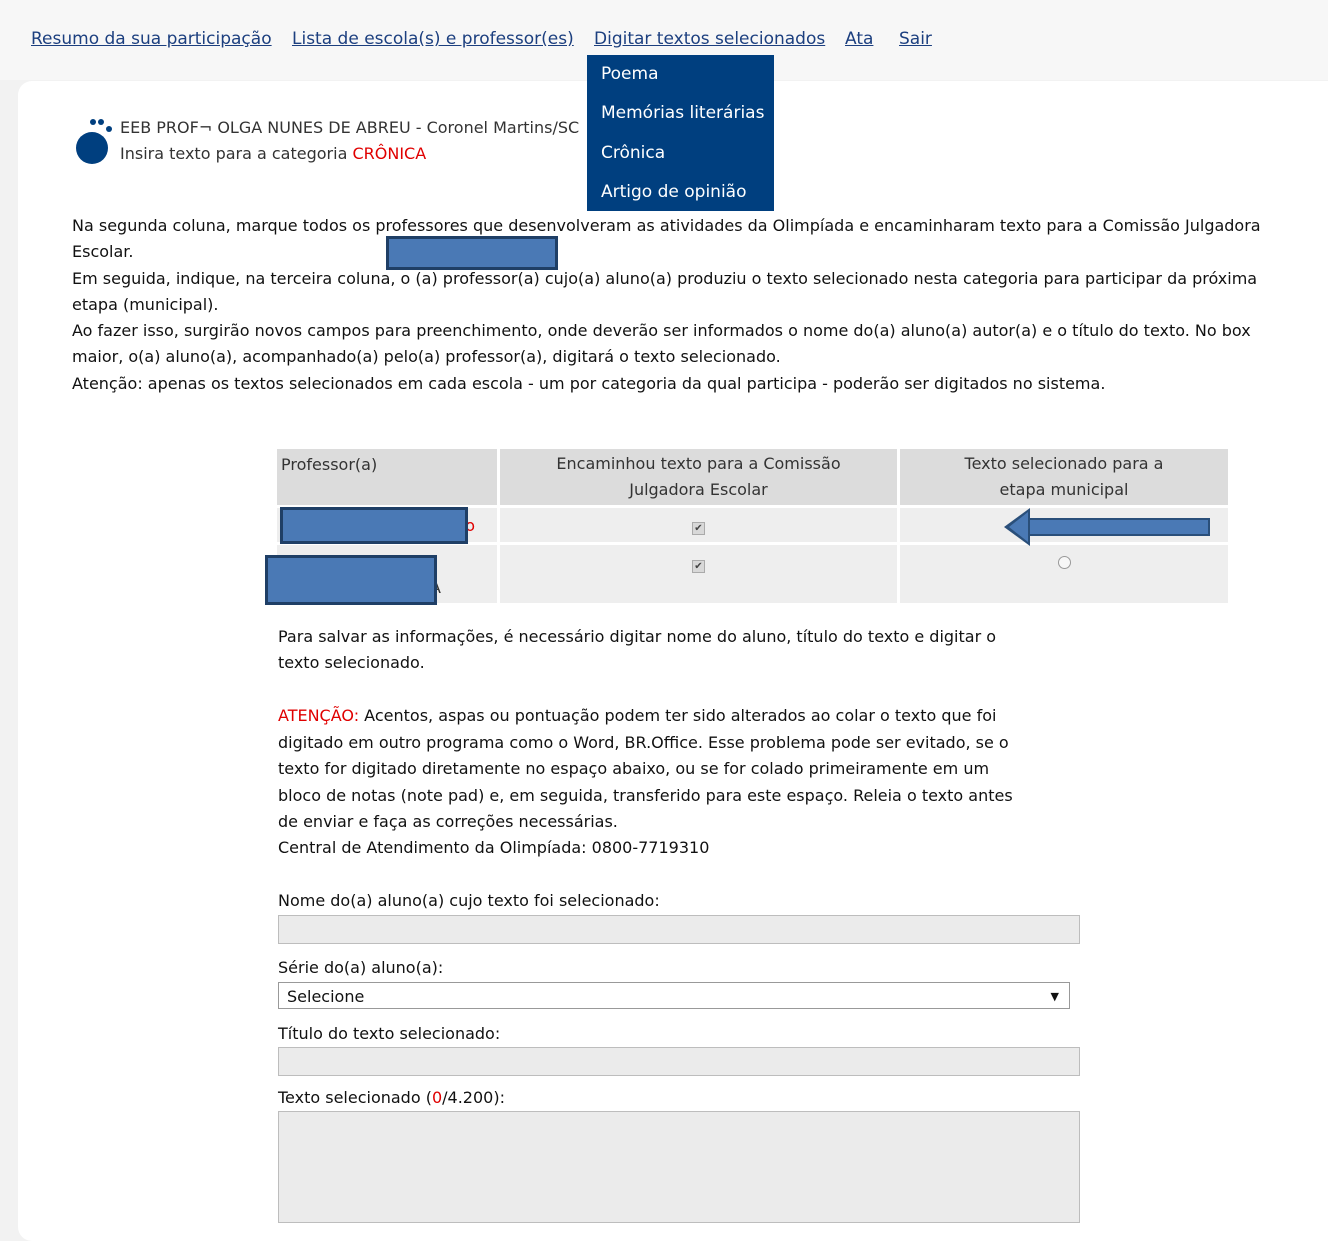  I want to click on instruction-line-2: Escolar., so click(103, 251).